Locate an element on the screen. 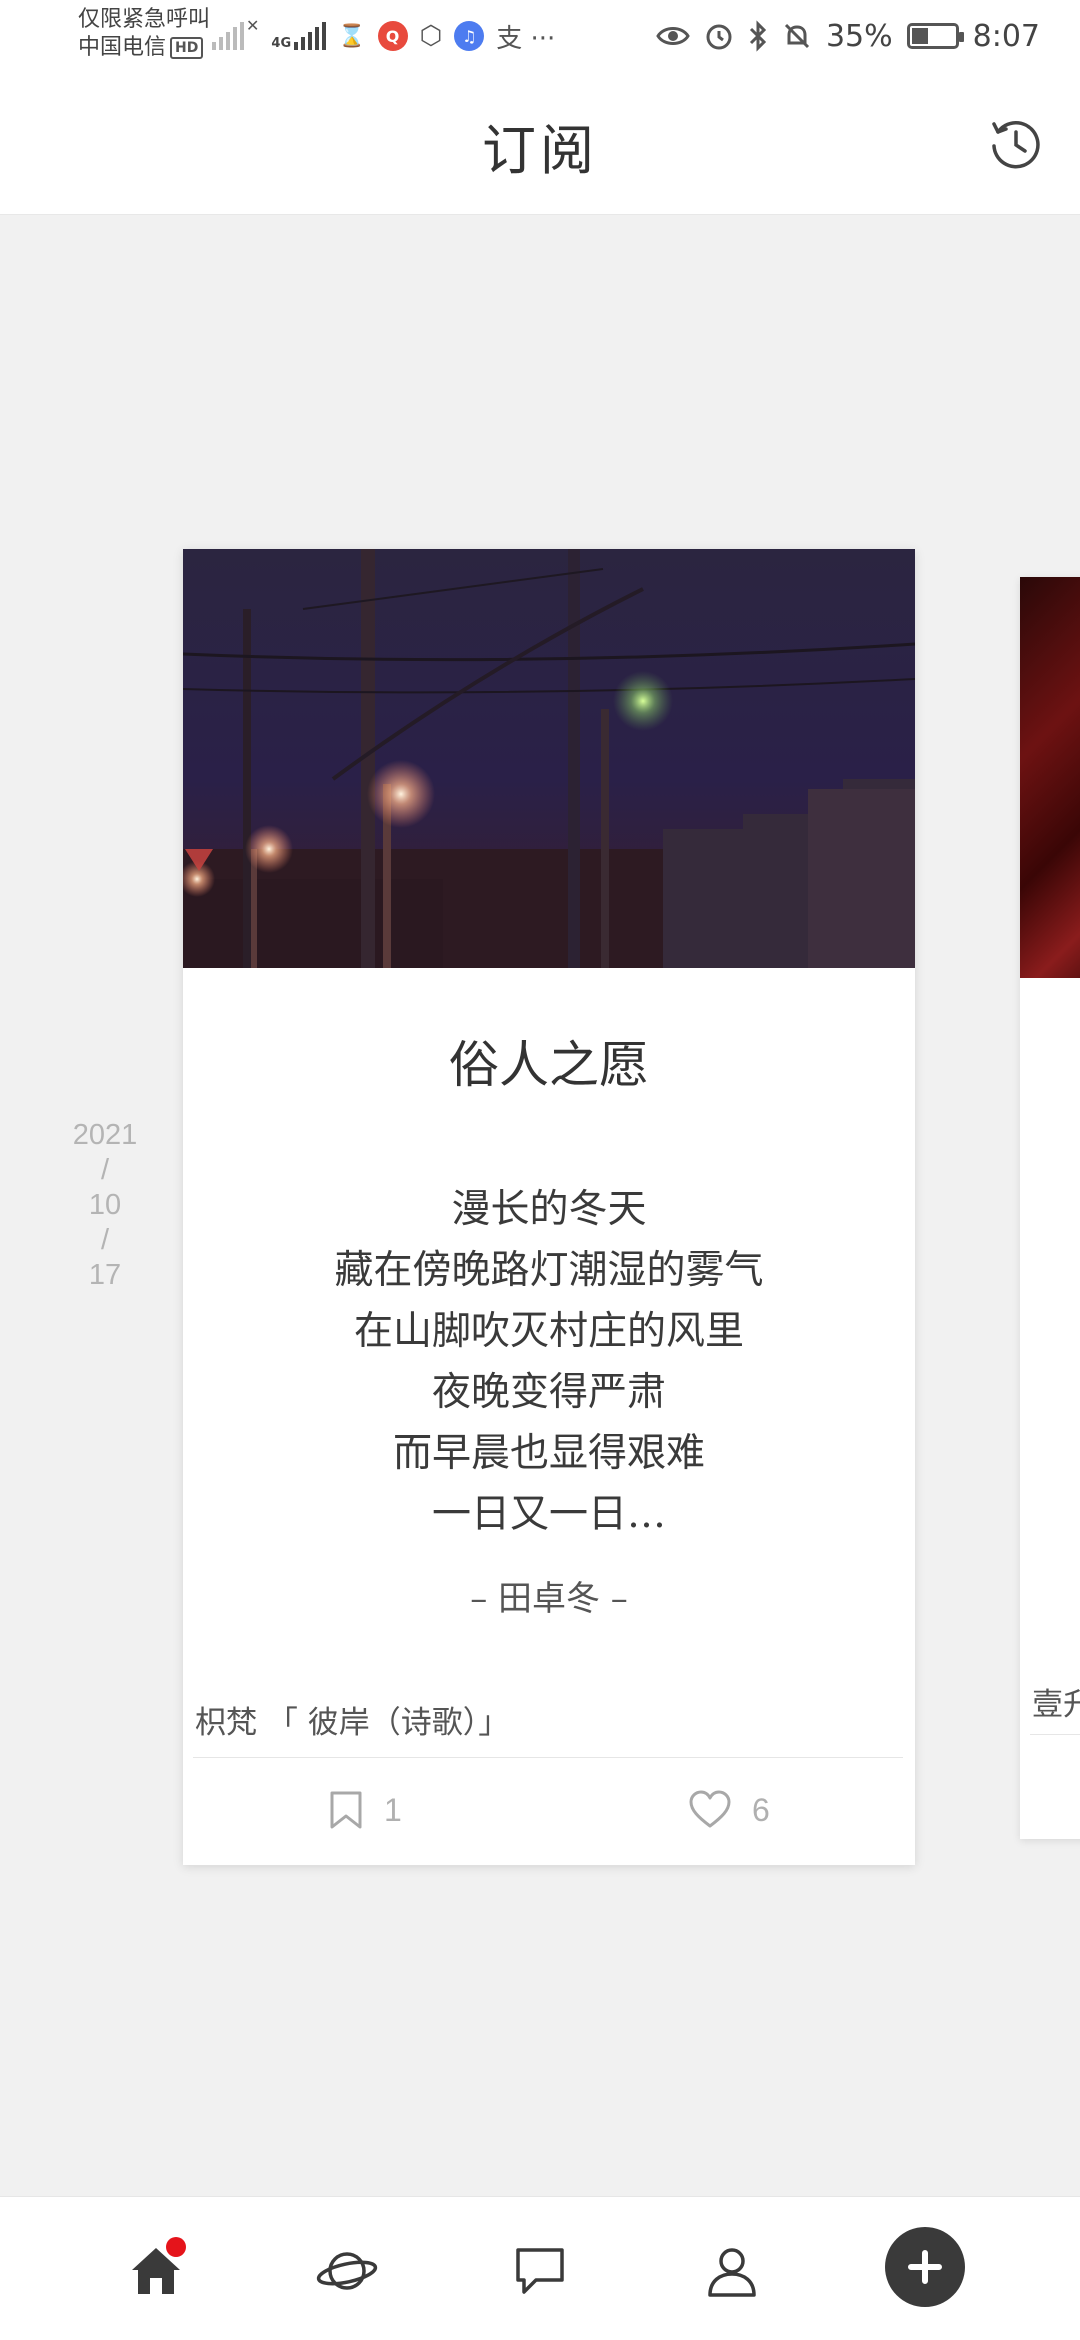  carrier-line-2: 中国电信 HD is located at coordinates (153, 48).